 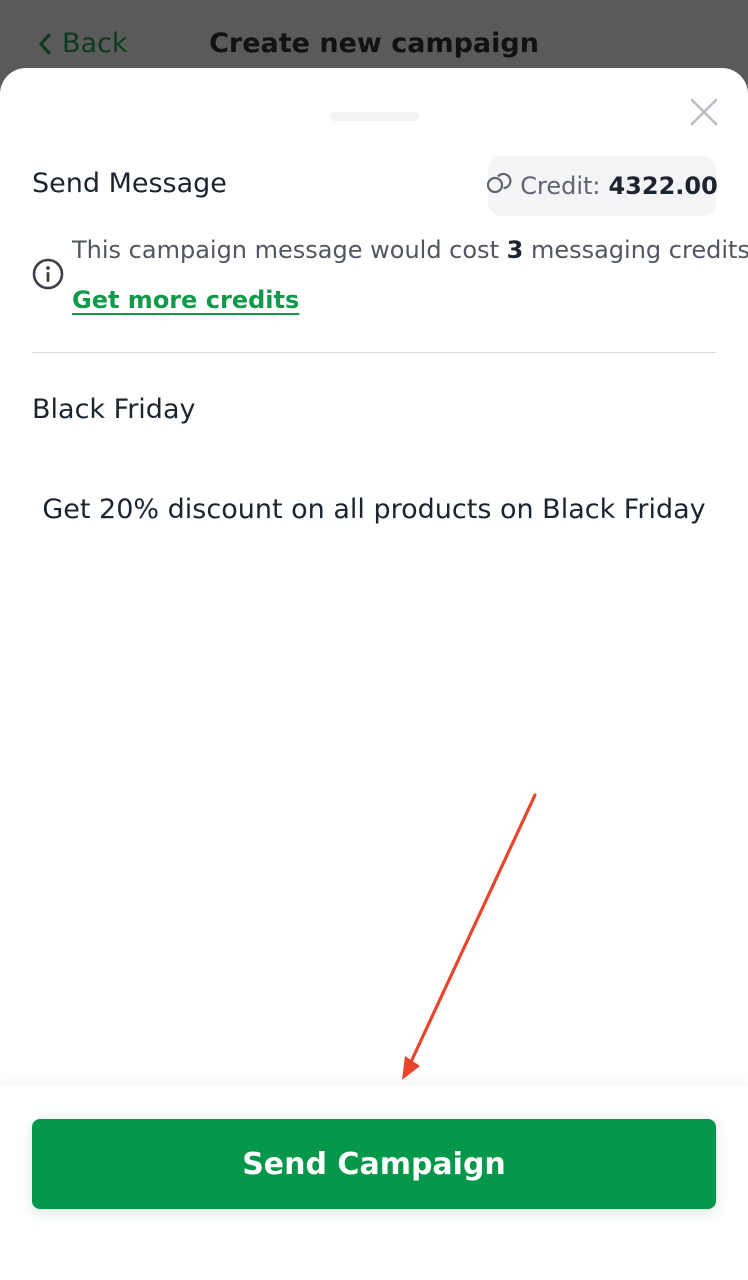 I want to click on divider, so click(x=374, y=352).